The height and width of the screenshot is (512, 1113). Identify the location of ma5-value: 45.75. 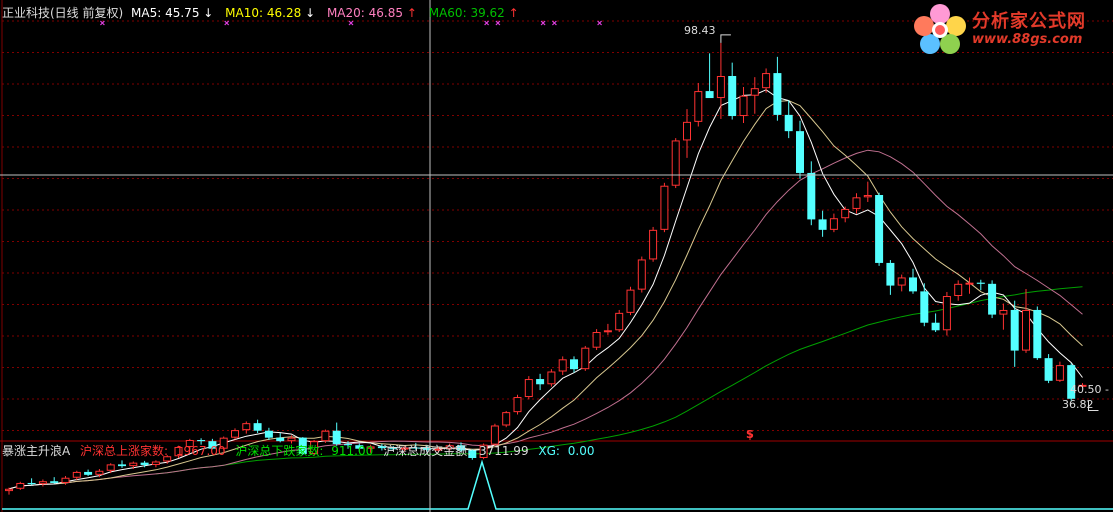
(182, 13).